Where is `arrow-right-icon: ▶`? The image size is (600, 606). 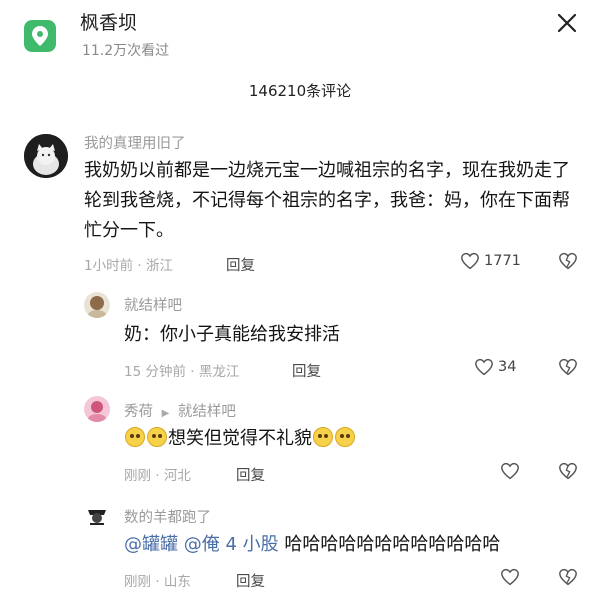 arrow-right-icon: ▶ is located at coordinates (165, 413).